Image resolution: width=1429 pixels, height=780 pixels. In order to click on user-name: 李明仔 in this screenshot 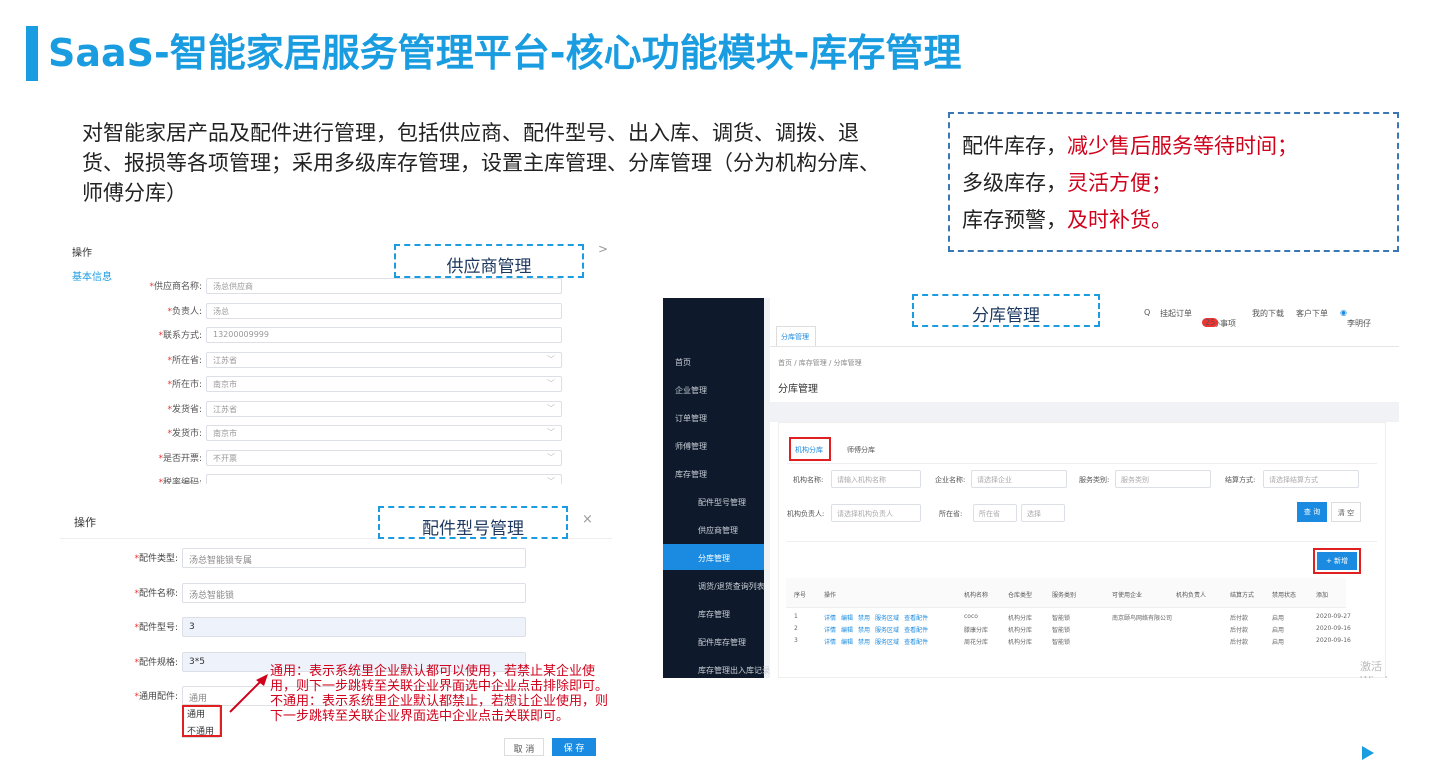, I will do `click(1358, 323)`.